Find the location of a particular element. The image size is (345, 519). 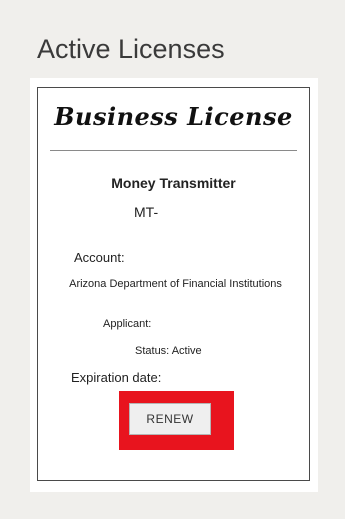

applicant-label: Applicant: is located at coordinates (127, 324).